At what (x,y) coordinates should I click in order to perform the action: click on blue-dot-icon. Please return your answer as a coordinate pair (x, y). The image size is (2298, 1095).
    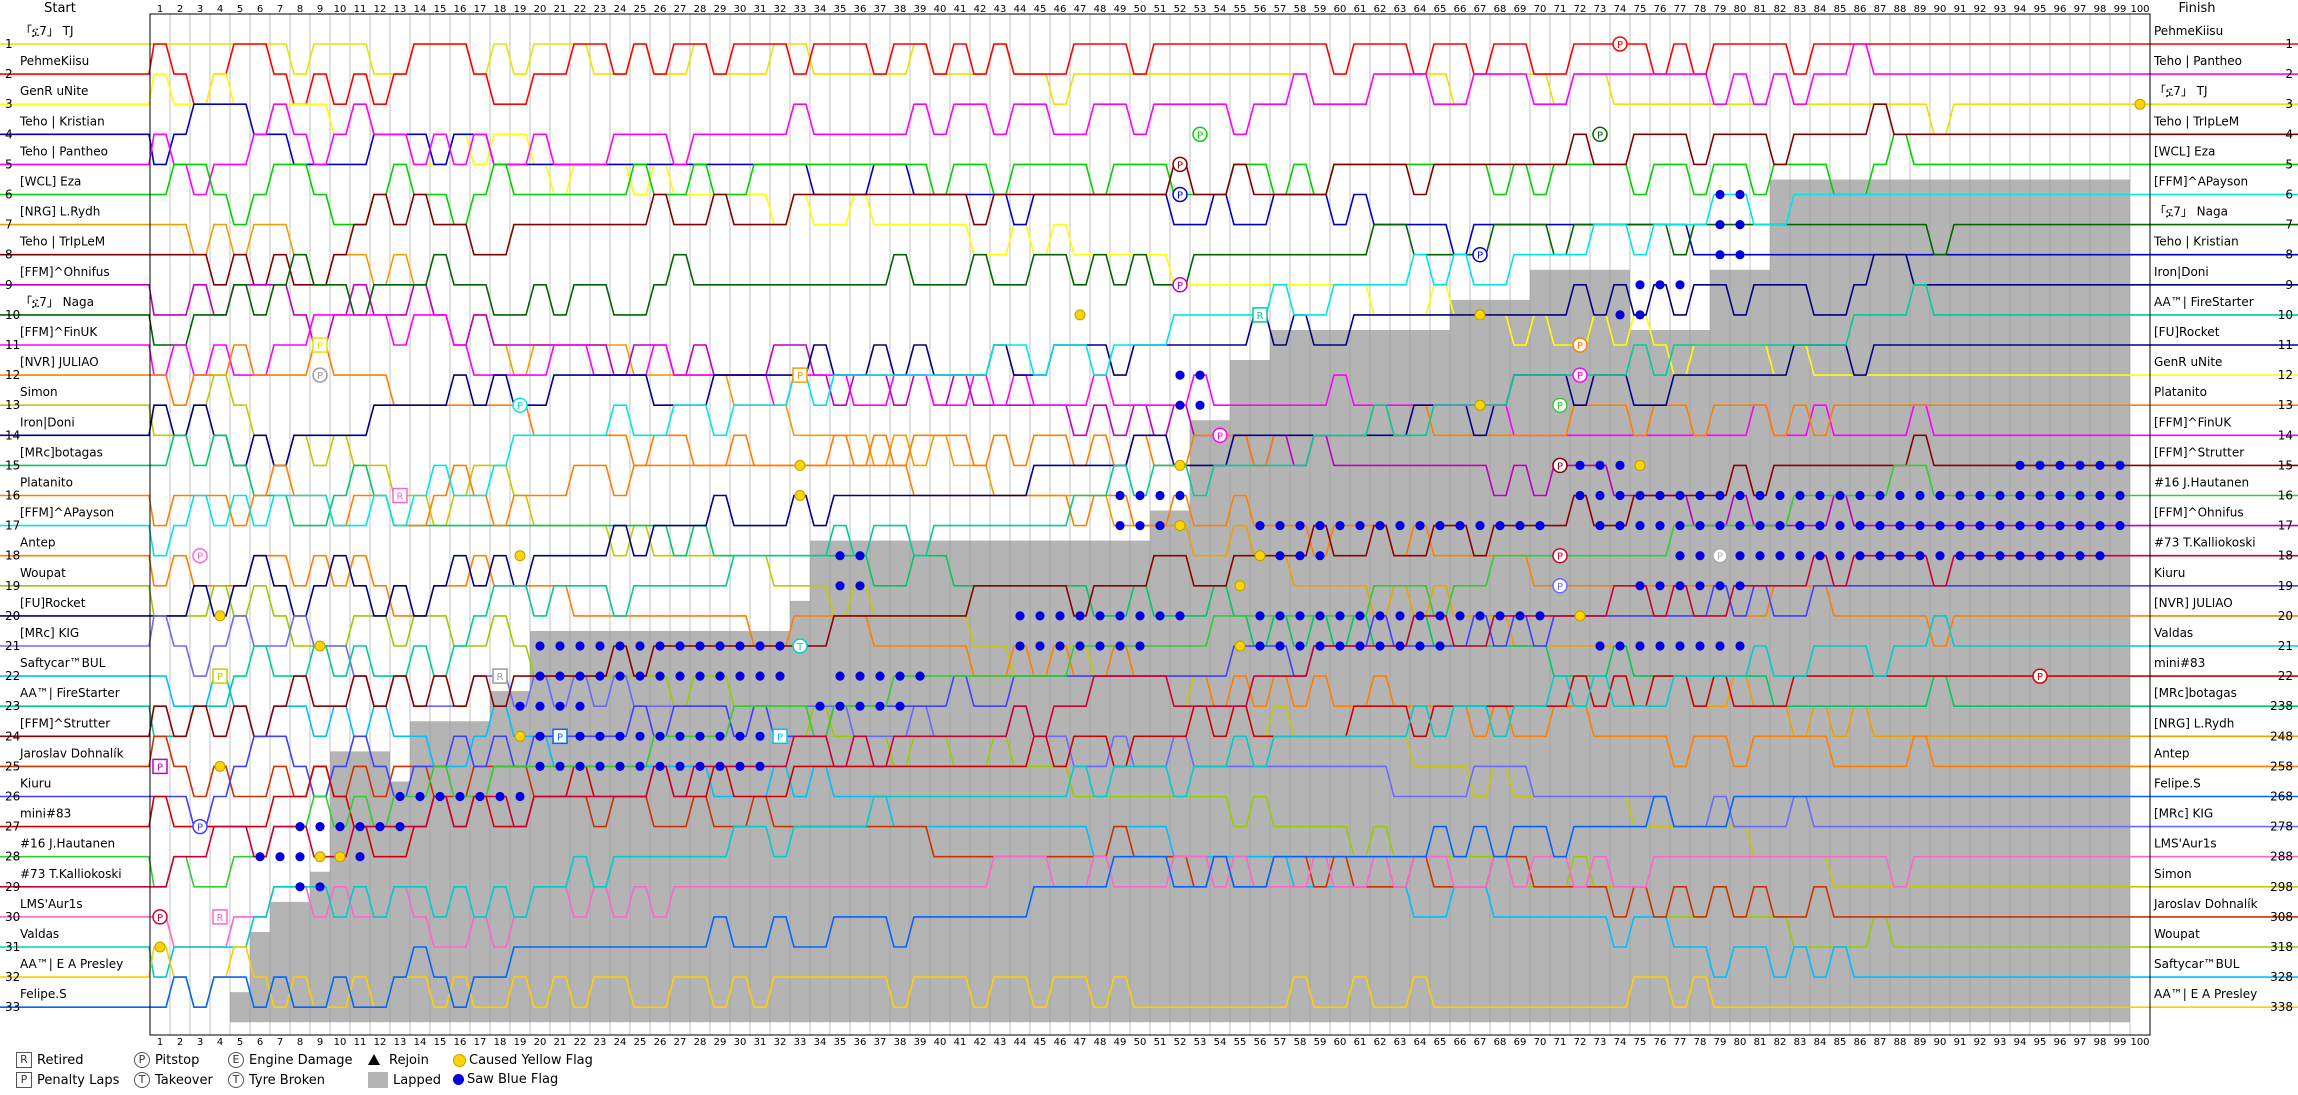
    Looking at the image, I should click on (458, 1079).